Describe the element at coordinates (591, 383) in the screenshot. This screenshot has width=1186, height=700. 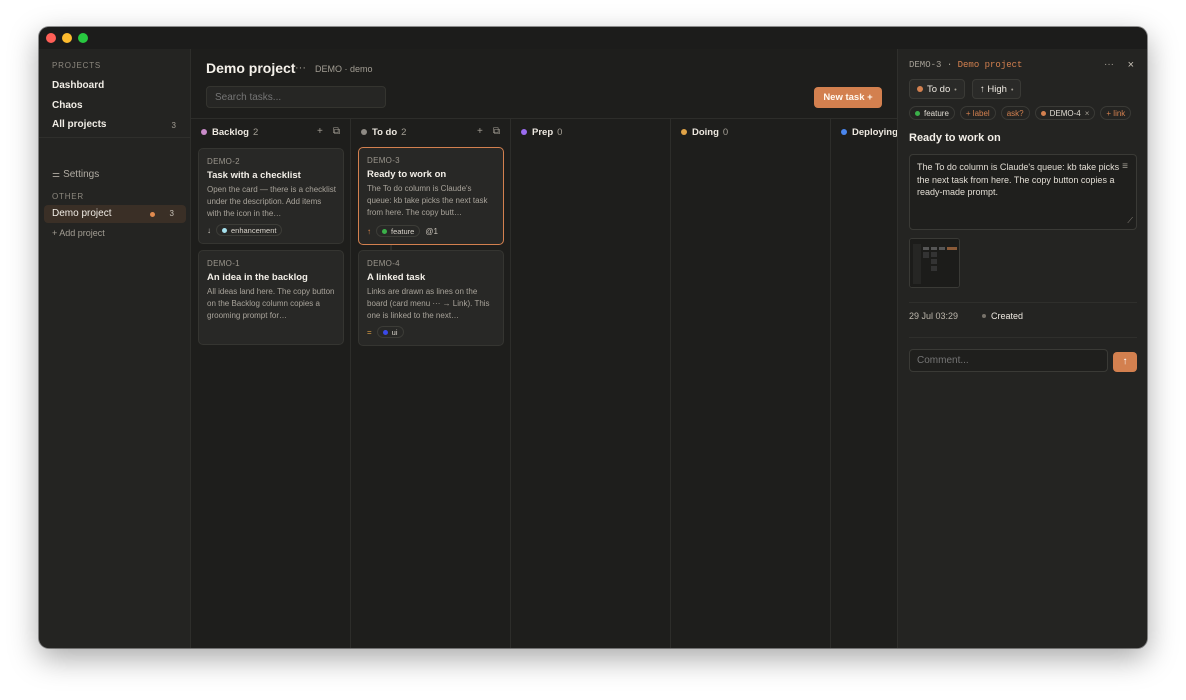
I see `column-prep: Prep 0` at that location.